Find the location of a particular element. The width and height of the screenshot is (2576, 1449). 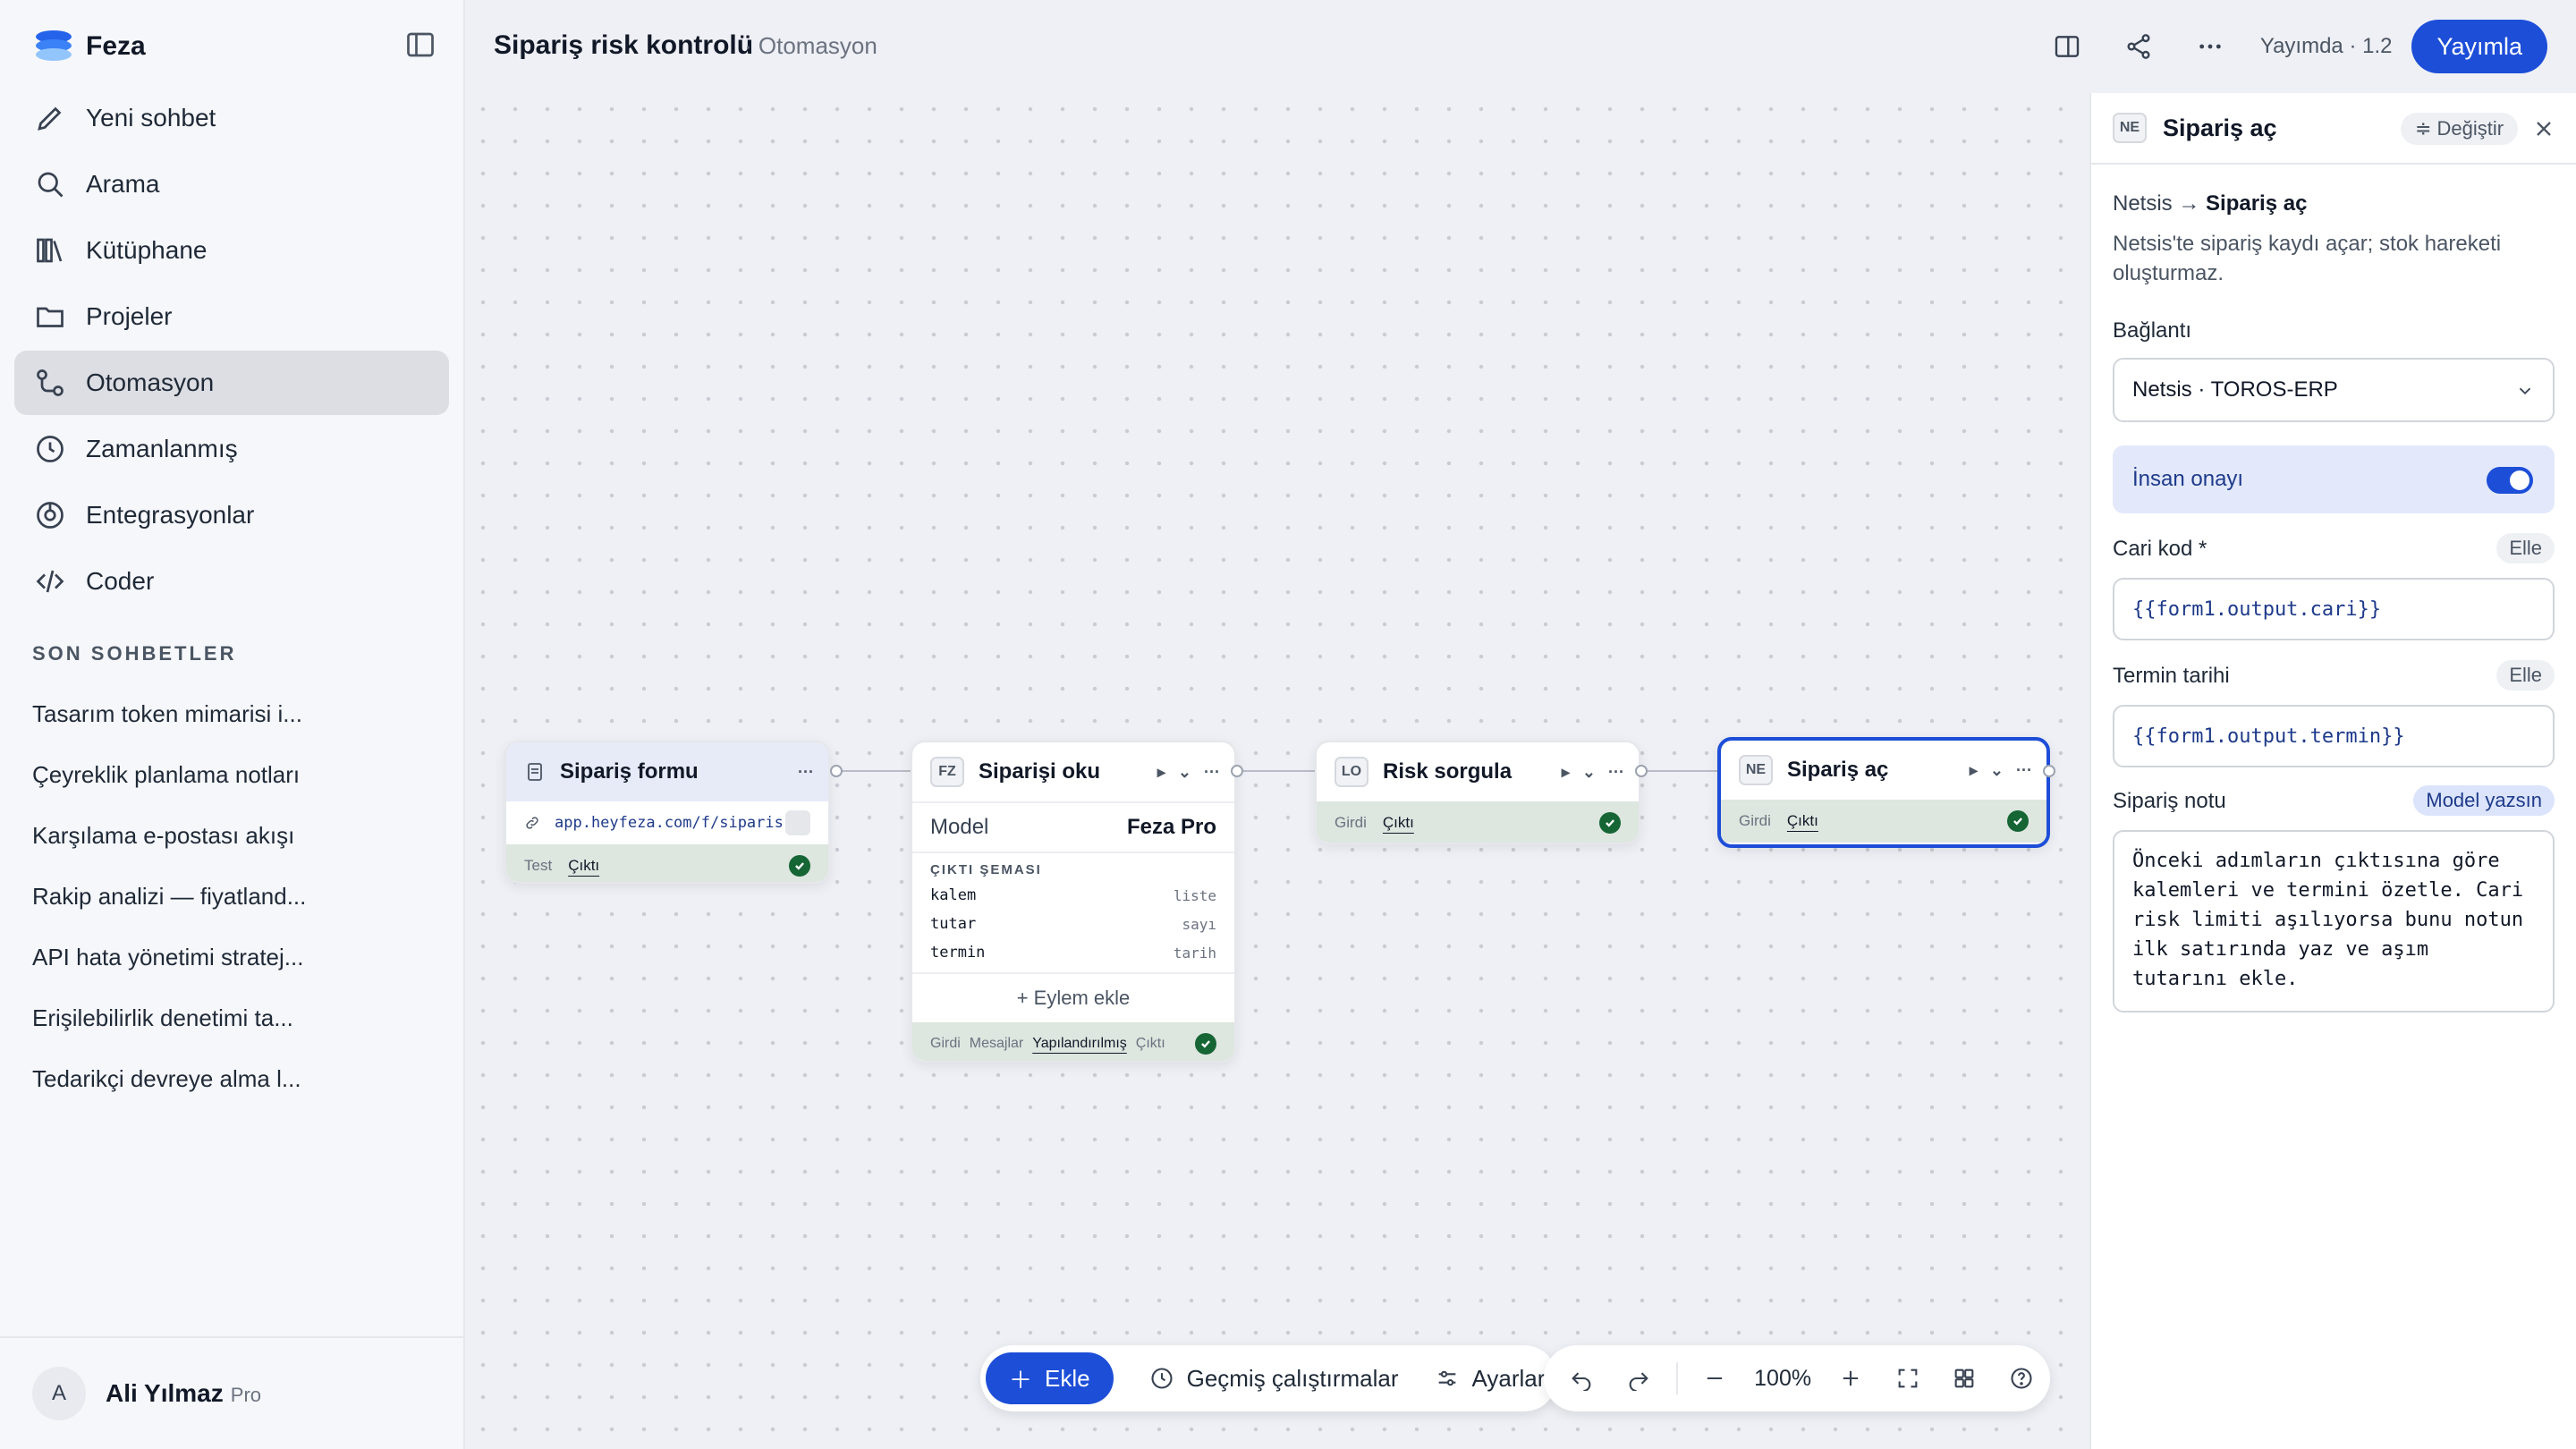

close-icon is located at coordinates (2543, 128).